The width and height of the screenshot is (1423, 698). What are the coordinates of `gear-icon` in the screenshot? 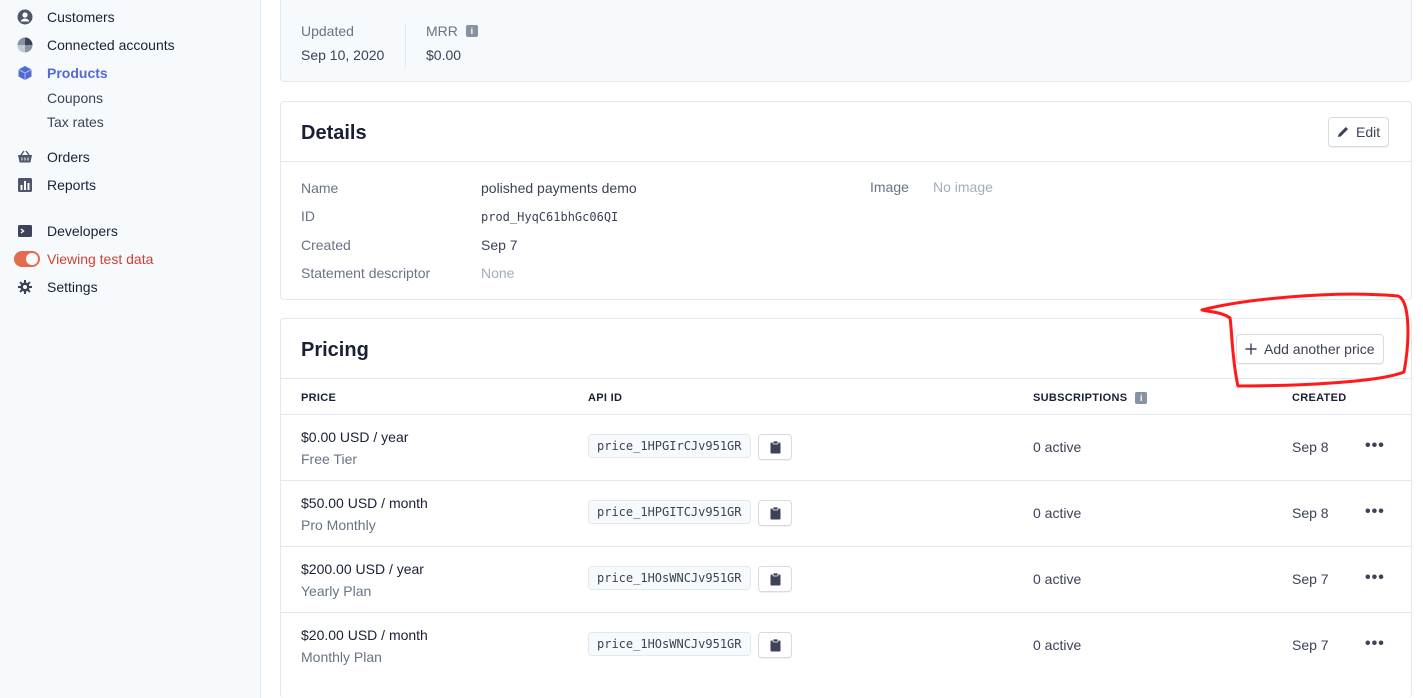 It's located at (25, 287).